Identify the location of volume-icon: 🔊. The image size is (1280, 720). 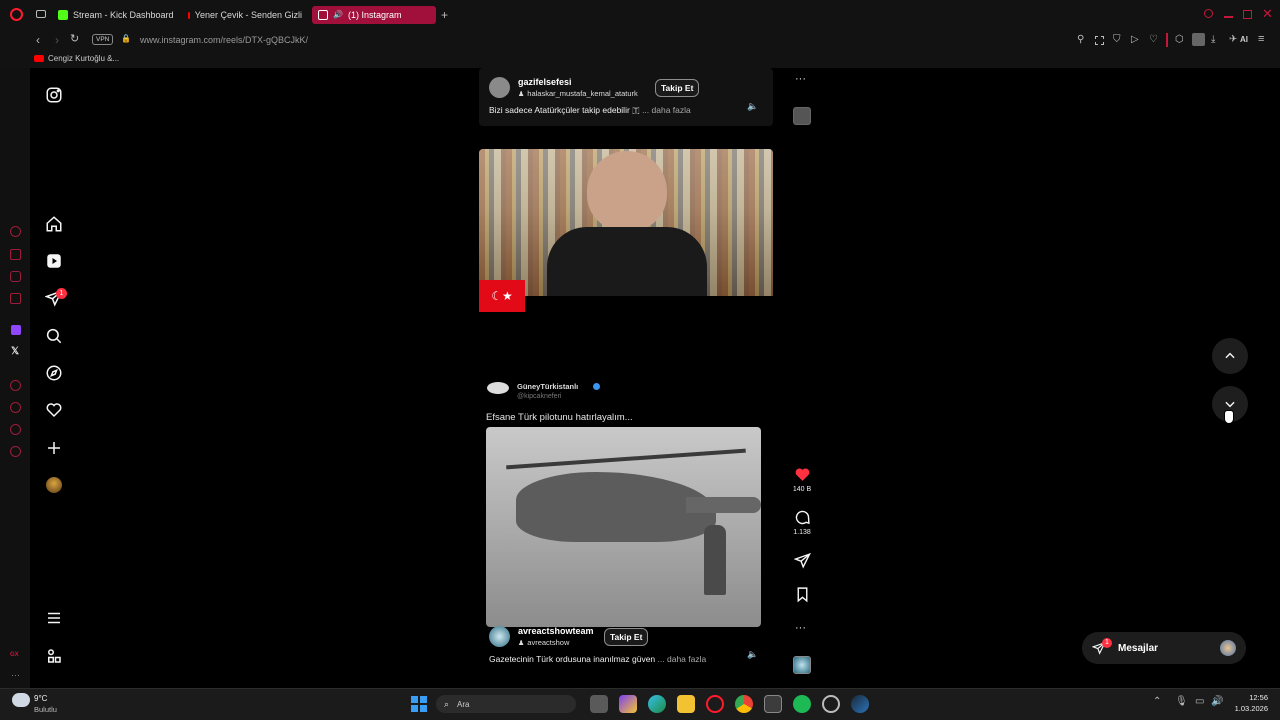
(1217, 702).